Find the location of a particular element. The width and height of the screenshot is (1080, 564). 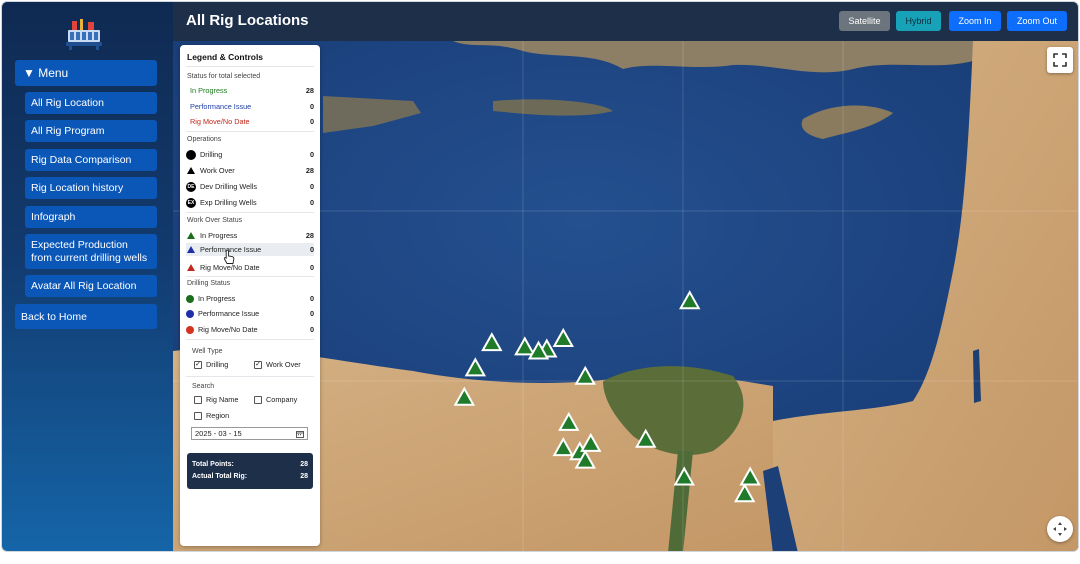

pan-arrows-icon is located at coordinates (1060, 529).